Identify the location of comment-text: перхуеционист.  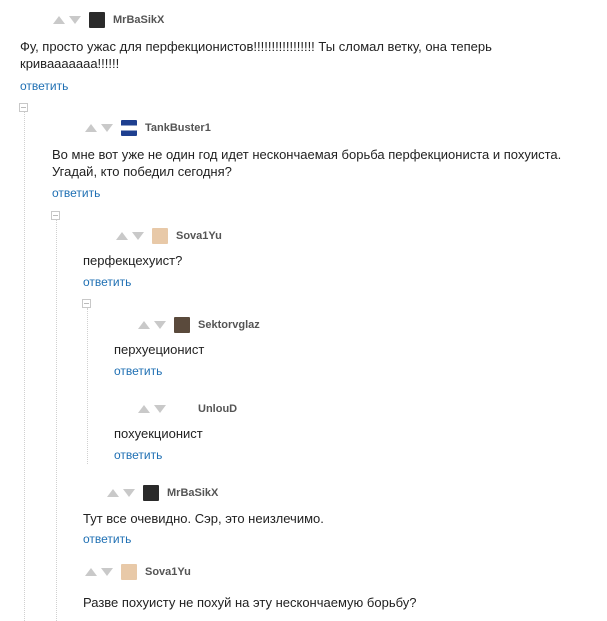
(159, 349).